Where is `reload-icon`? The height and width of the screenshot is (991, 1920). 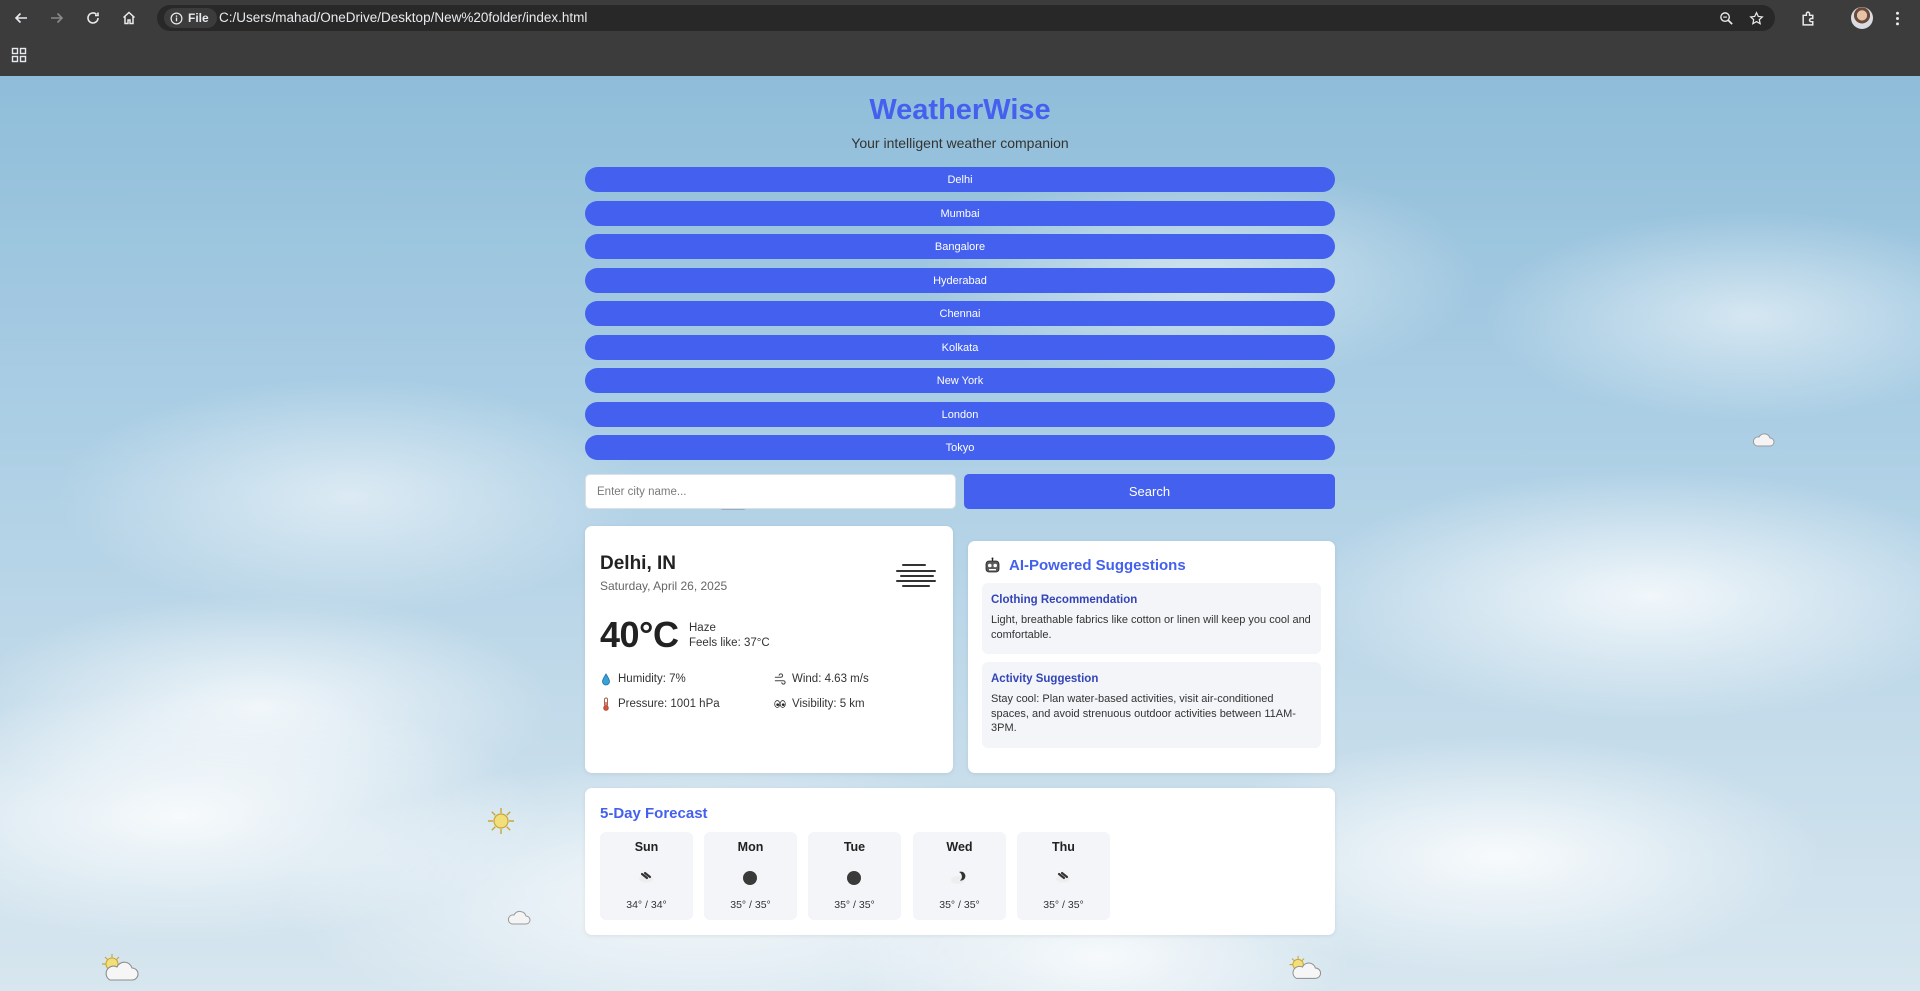
reload-icon is located at coordinates (93, 18).